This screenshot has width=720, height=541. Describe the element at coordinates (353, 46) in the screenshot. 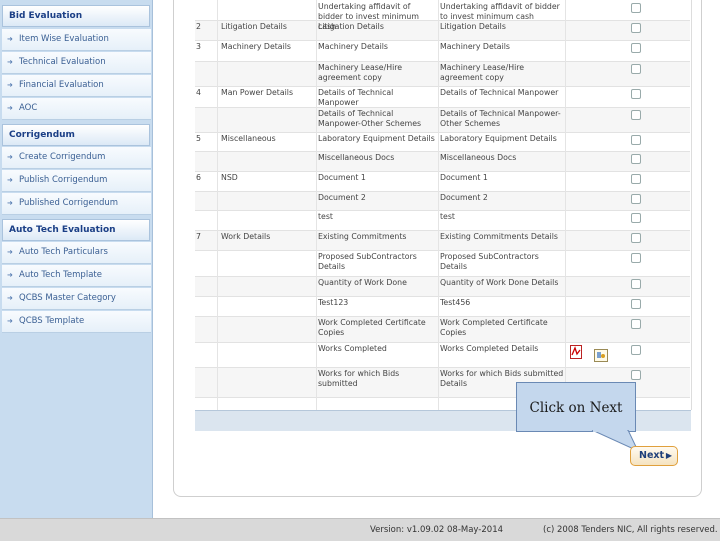

I see `cell-document: Machinery Details` at that location.